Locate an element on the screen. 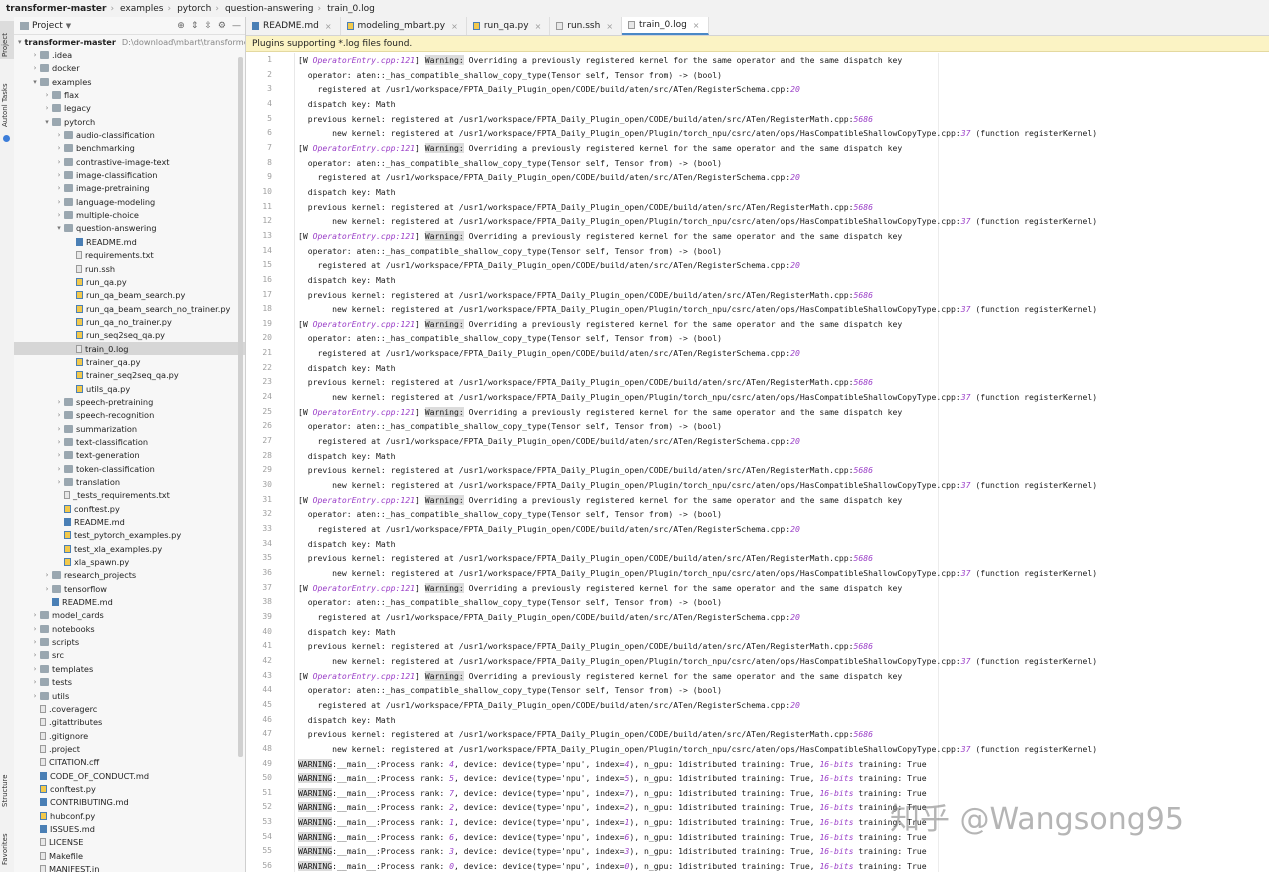 The image size is (1269, 874). project-tool-label: Project is located at coordinates (5, 45).